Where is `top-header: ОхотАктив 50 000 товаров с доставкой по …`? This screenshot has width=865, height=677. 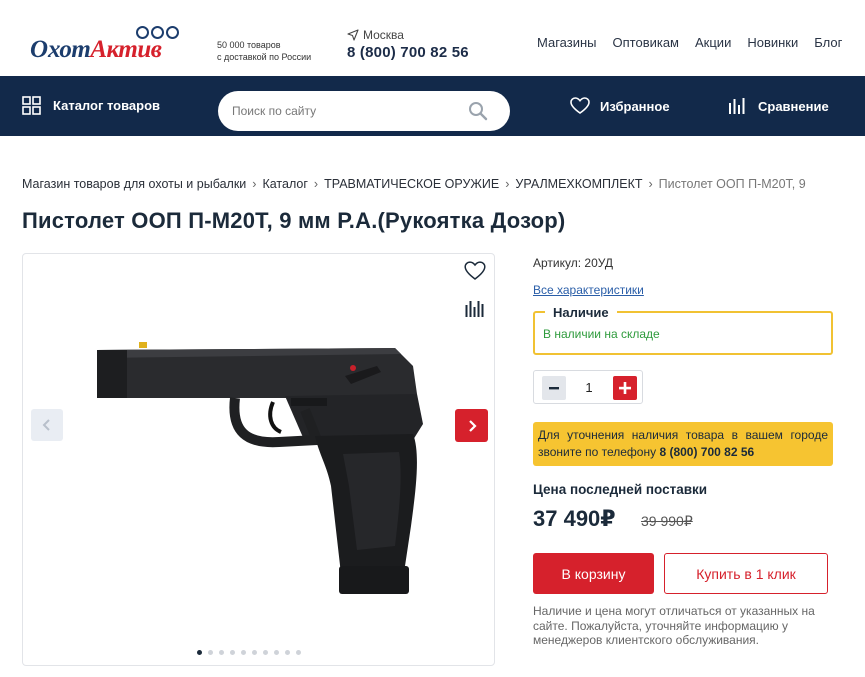 top-header: ОхотАктив 50 000 товаров с доставкой по … is located at coordinates (432, 38).